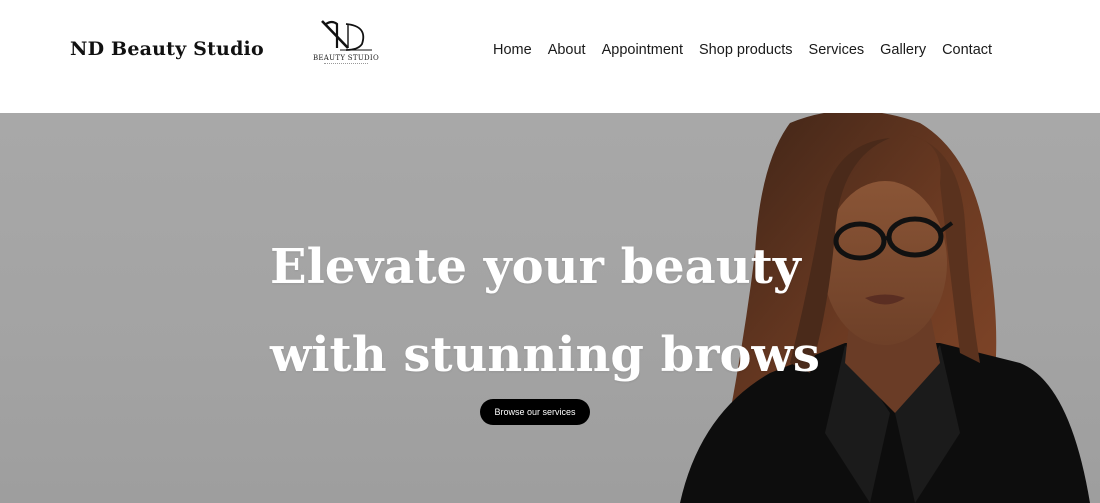 The image size is (1100, 503). What do you see at coordinates (512, 50) in the screenshot?
I see `nav-home: Home` at bounding box center [512, 50].